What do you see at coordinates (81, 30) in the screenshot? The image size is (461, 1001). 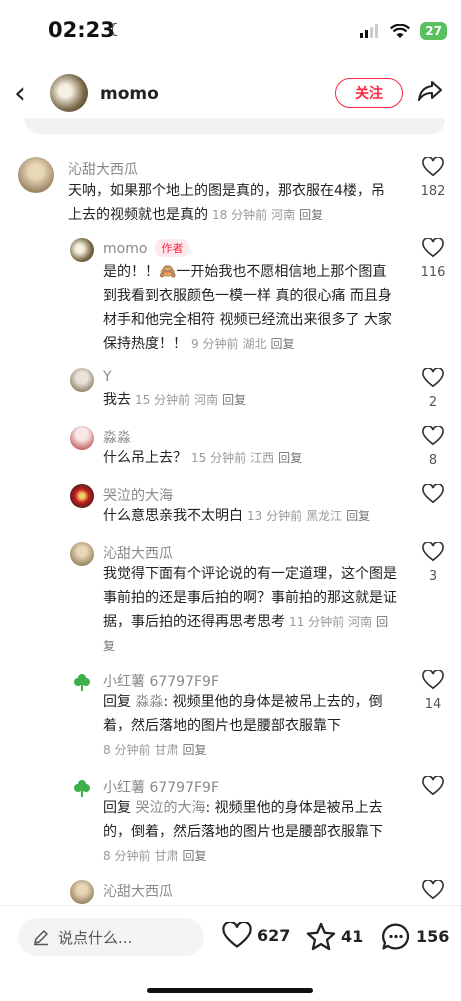 I see `clock: 02:23` at bounding box center [81, 30].